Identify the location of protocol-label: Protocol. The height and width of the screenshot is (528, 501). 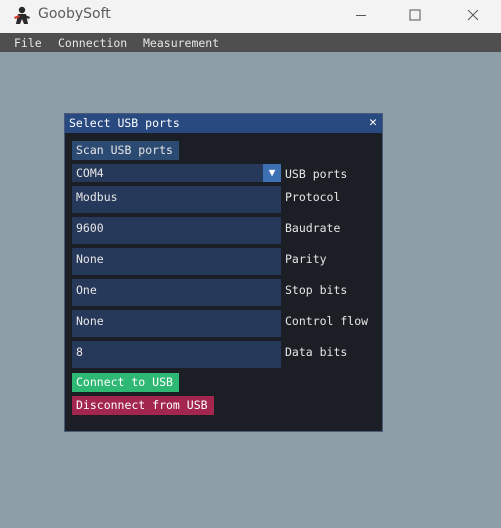
(313, 197).